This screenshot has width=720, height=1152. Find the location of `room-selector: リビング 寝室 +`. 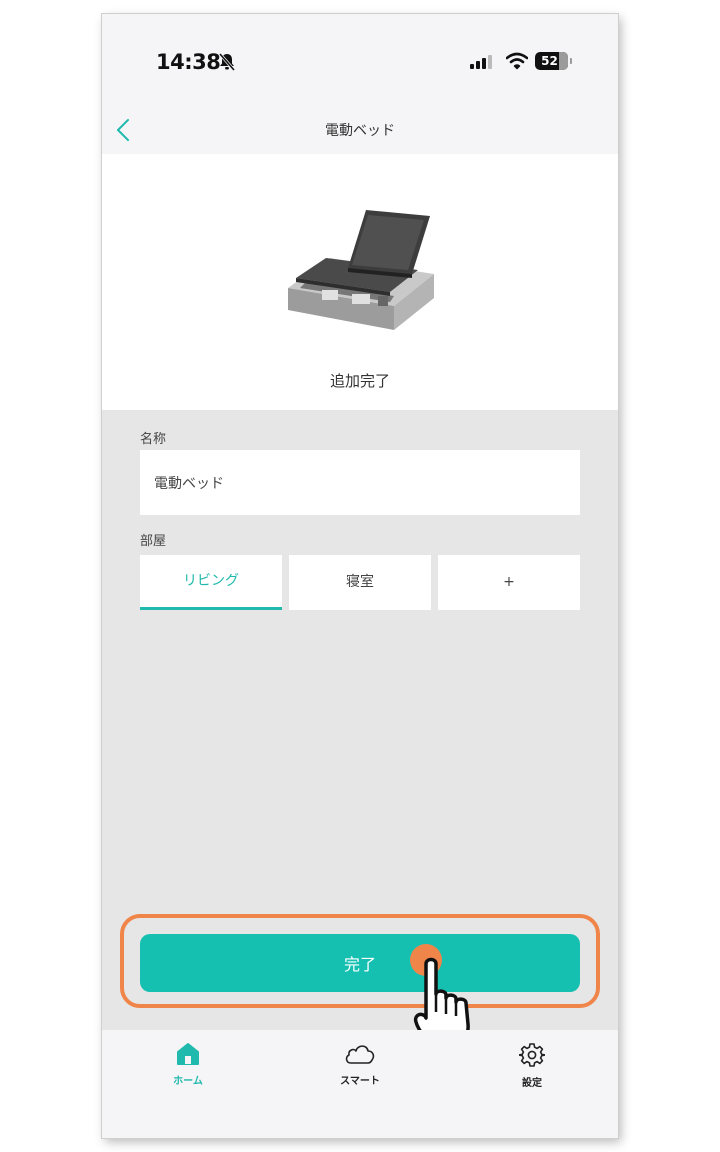

room-selector: リビング 寝室 + is located at coordinates (360, 582).